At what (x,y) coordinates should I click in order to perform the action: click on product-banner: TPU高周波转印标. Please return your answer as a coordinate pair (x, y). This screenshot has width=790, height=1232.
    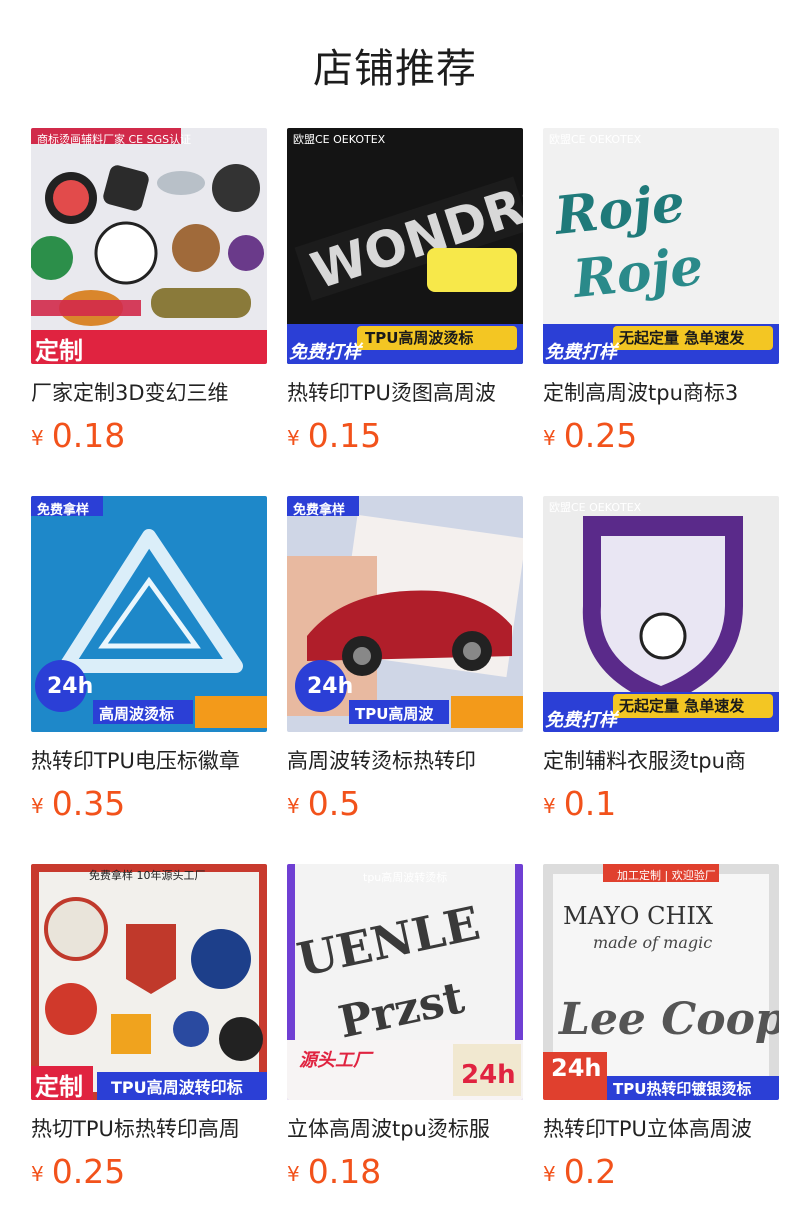
    Looking at the image, I should click on (177, 1087).